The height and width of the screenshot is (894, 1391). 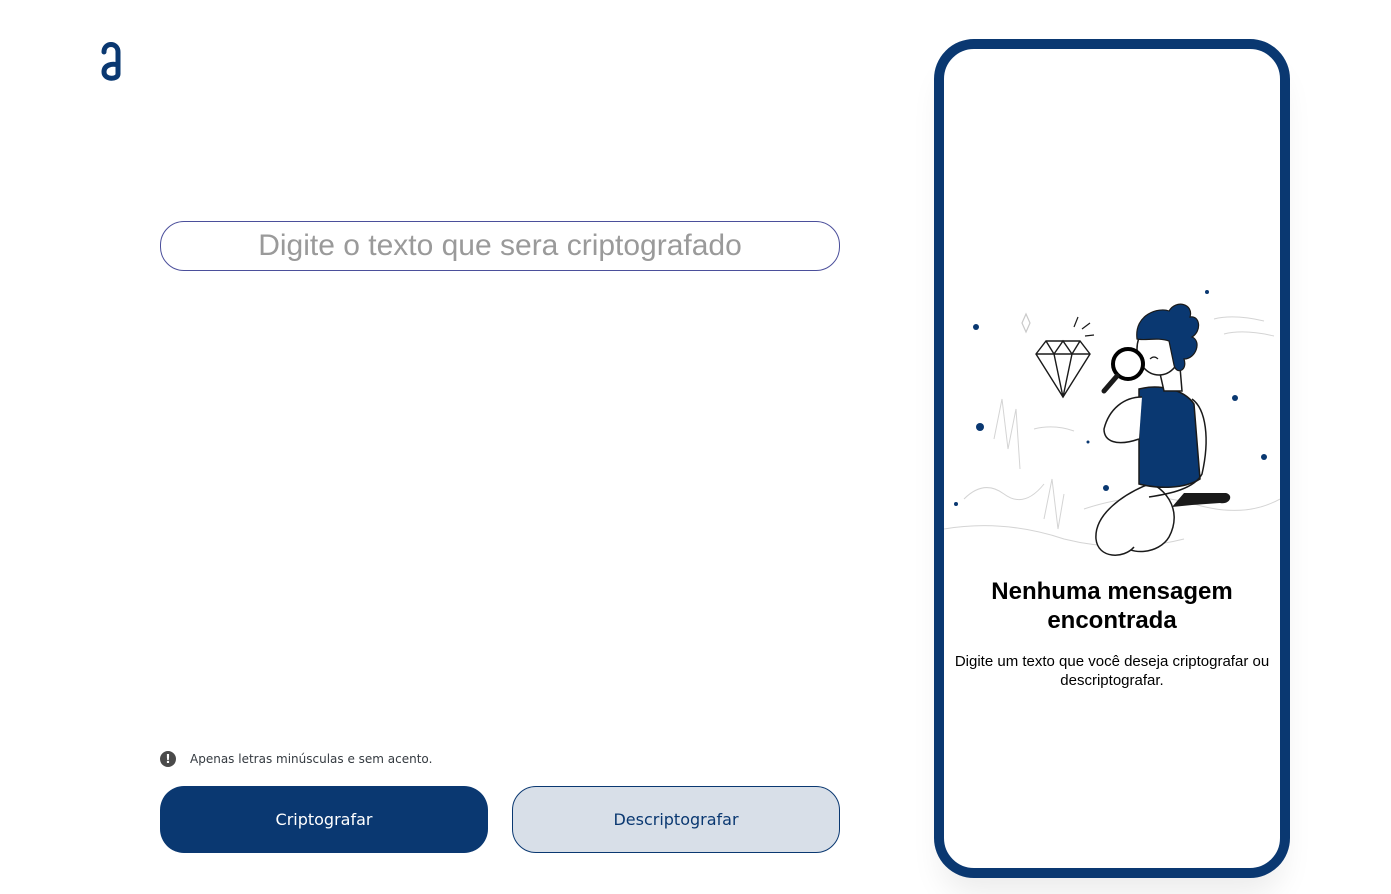 I want to click on message-input, so click(x=500, y=246).